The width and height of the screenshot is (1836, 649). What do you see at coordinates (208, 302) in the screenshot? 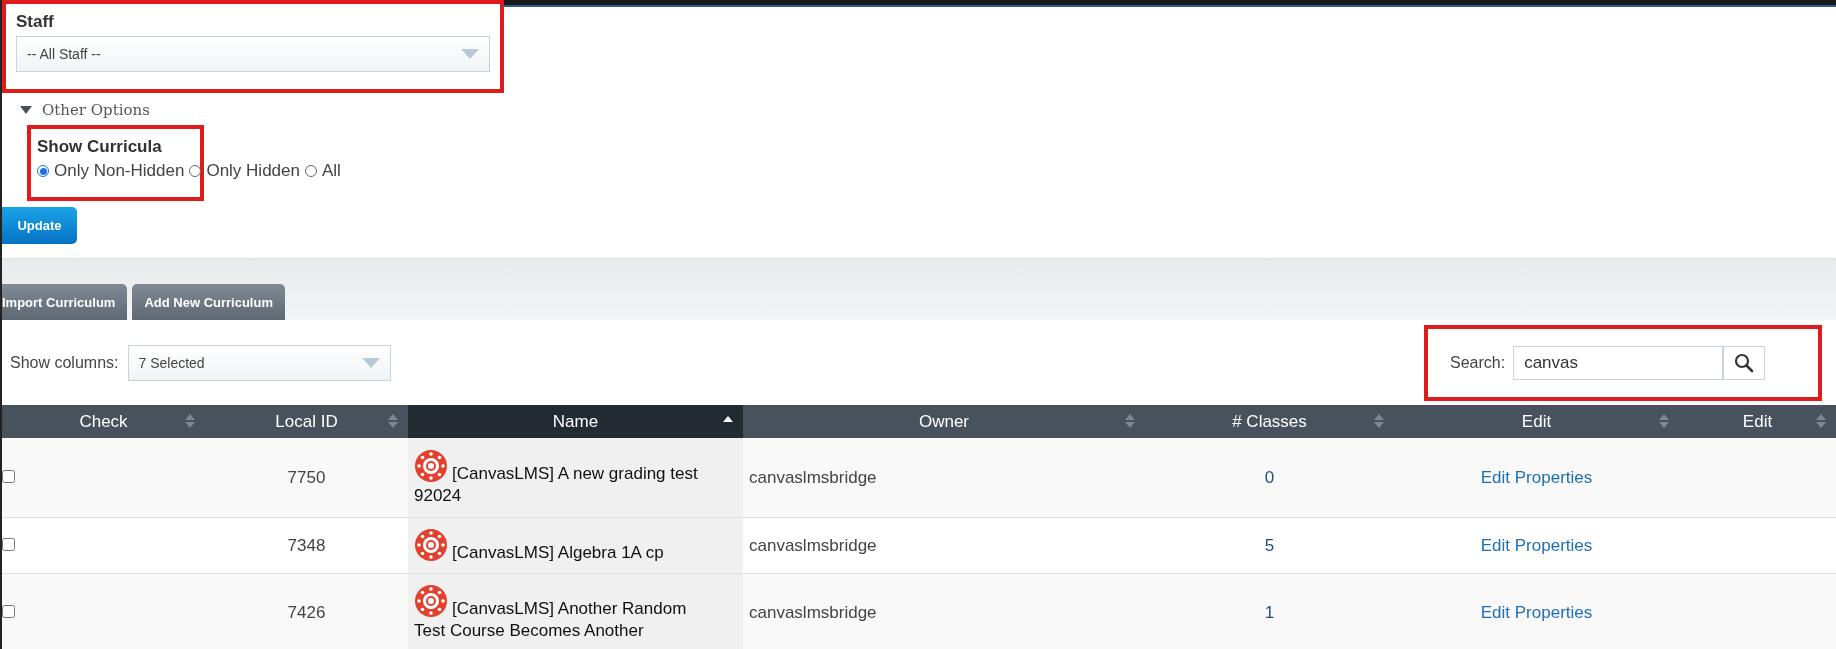
I see `action-button: Add New Curriculum` at bounding box center [208, 302].